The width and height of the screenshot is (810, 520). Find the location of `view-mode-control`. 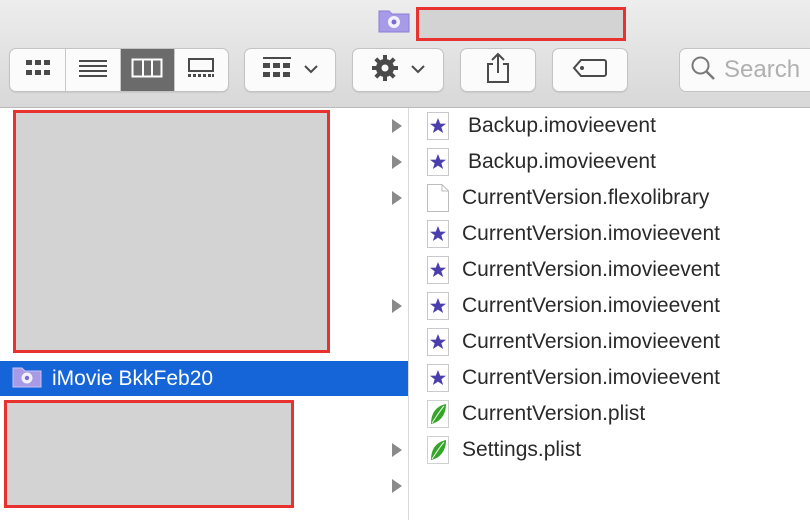

view-mode-control is located at coordinates (119, 70).